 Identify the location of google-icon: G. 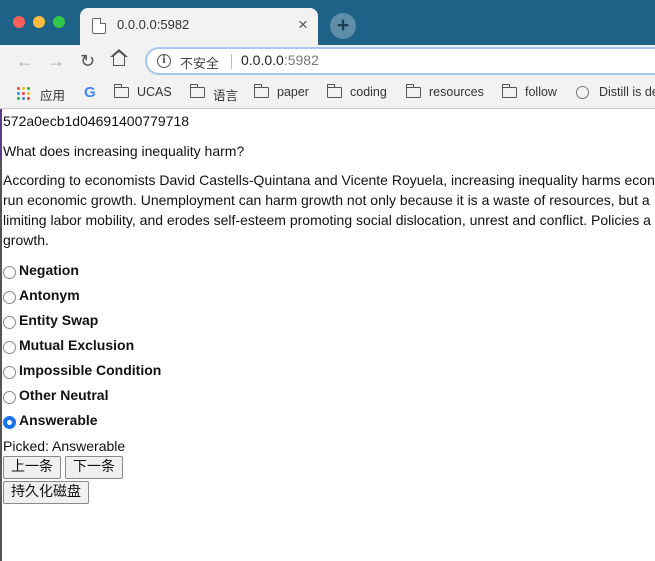
(90, 92).